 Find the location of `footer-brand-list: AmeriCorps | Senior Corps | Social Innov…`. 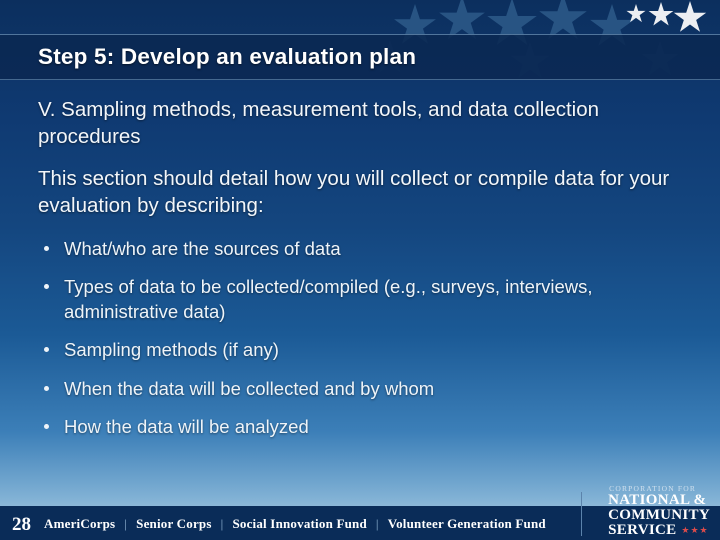

footer-brand-list: AmeriCorps | Senior Corps | Social Innov… is located at coordinates (295, 524).